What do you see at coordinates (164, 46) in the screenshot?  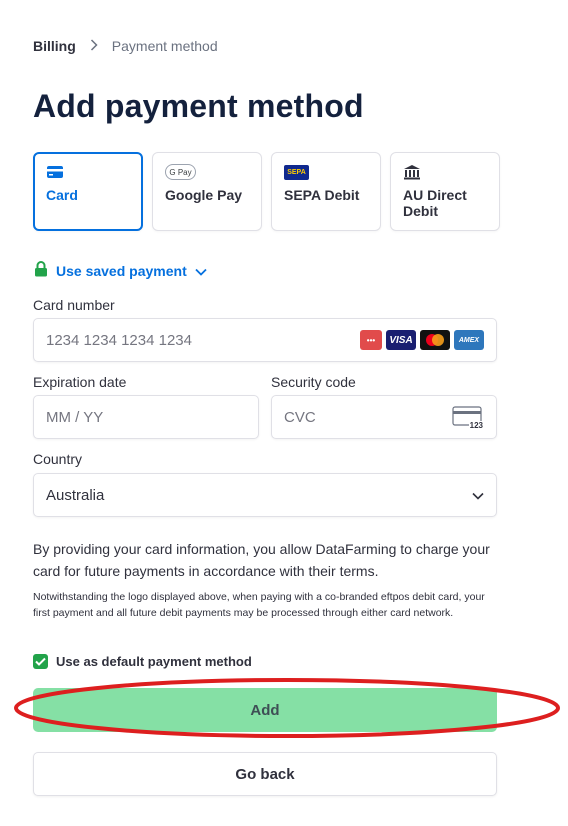 I see `breadcrumb-current: Payment method` at bounding box center [164, 46].